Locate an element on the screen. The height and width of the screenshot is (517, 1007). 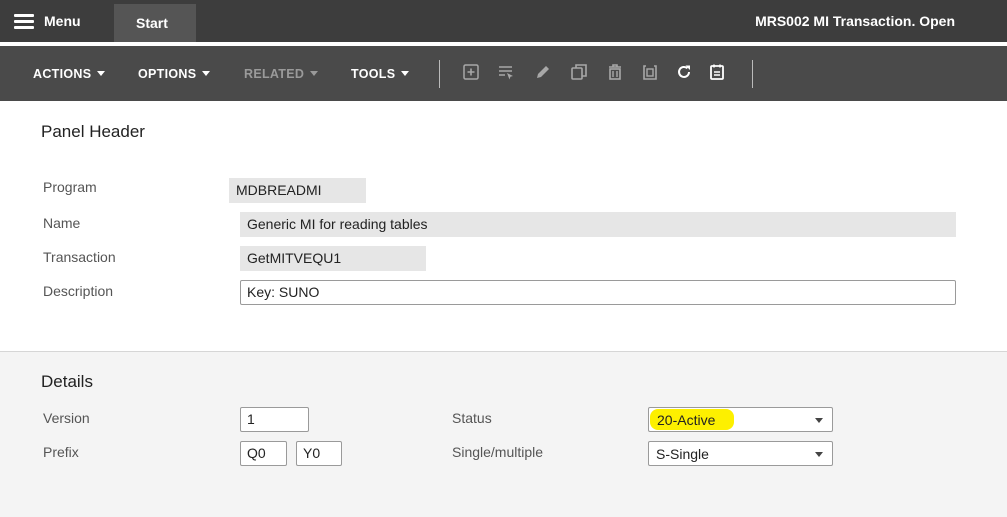
actions-menu: ACTIONS is located at coordinates (69, 73).